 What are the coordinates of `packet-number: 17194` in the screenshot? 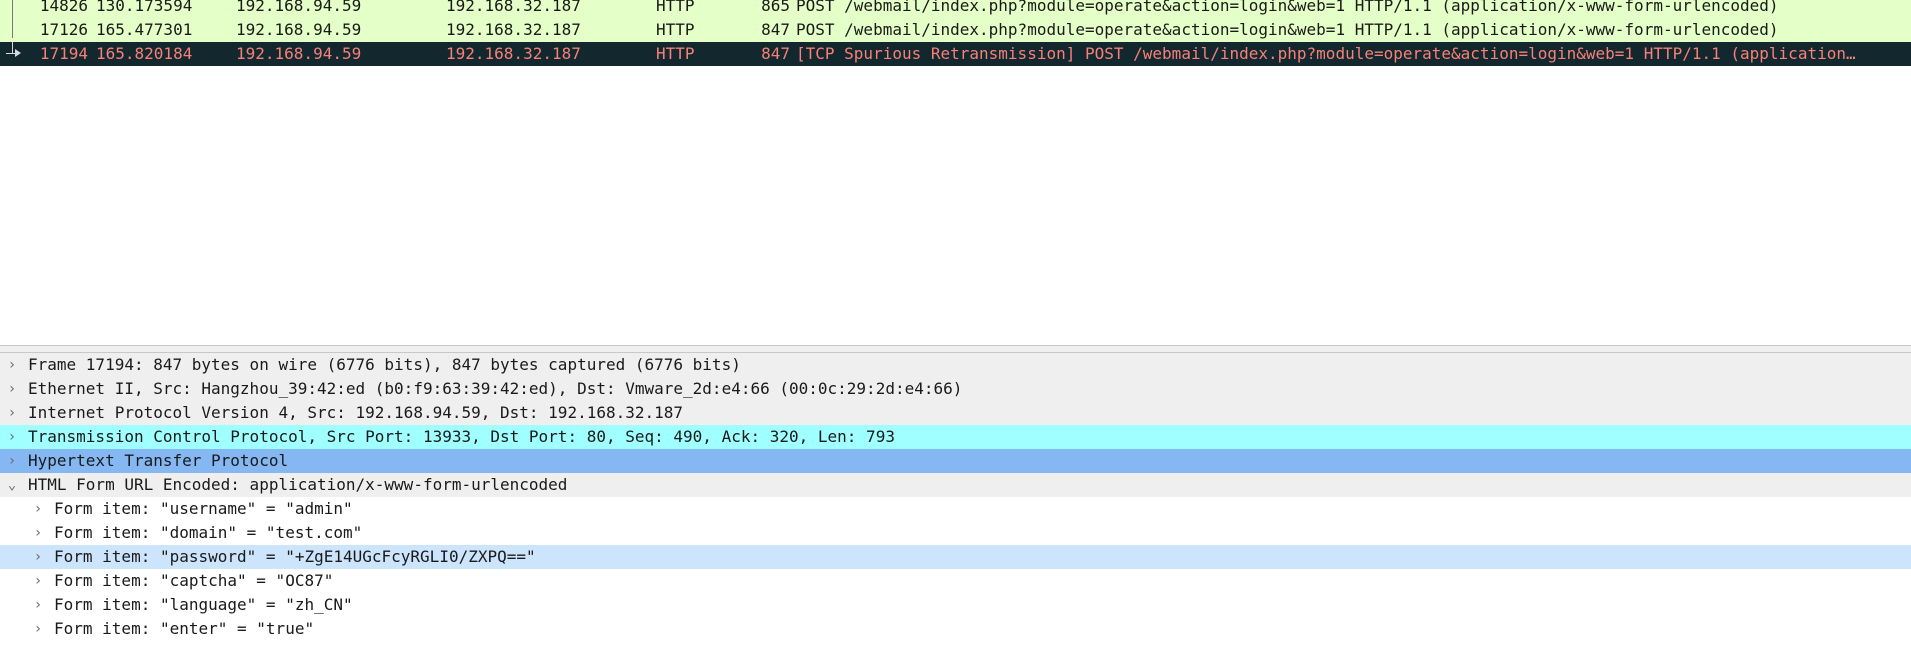 It's located at (63, 53).